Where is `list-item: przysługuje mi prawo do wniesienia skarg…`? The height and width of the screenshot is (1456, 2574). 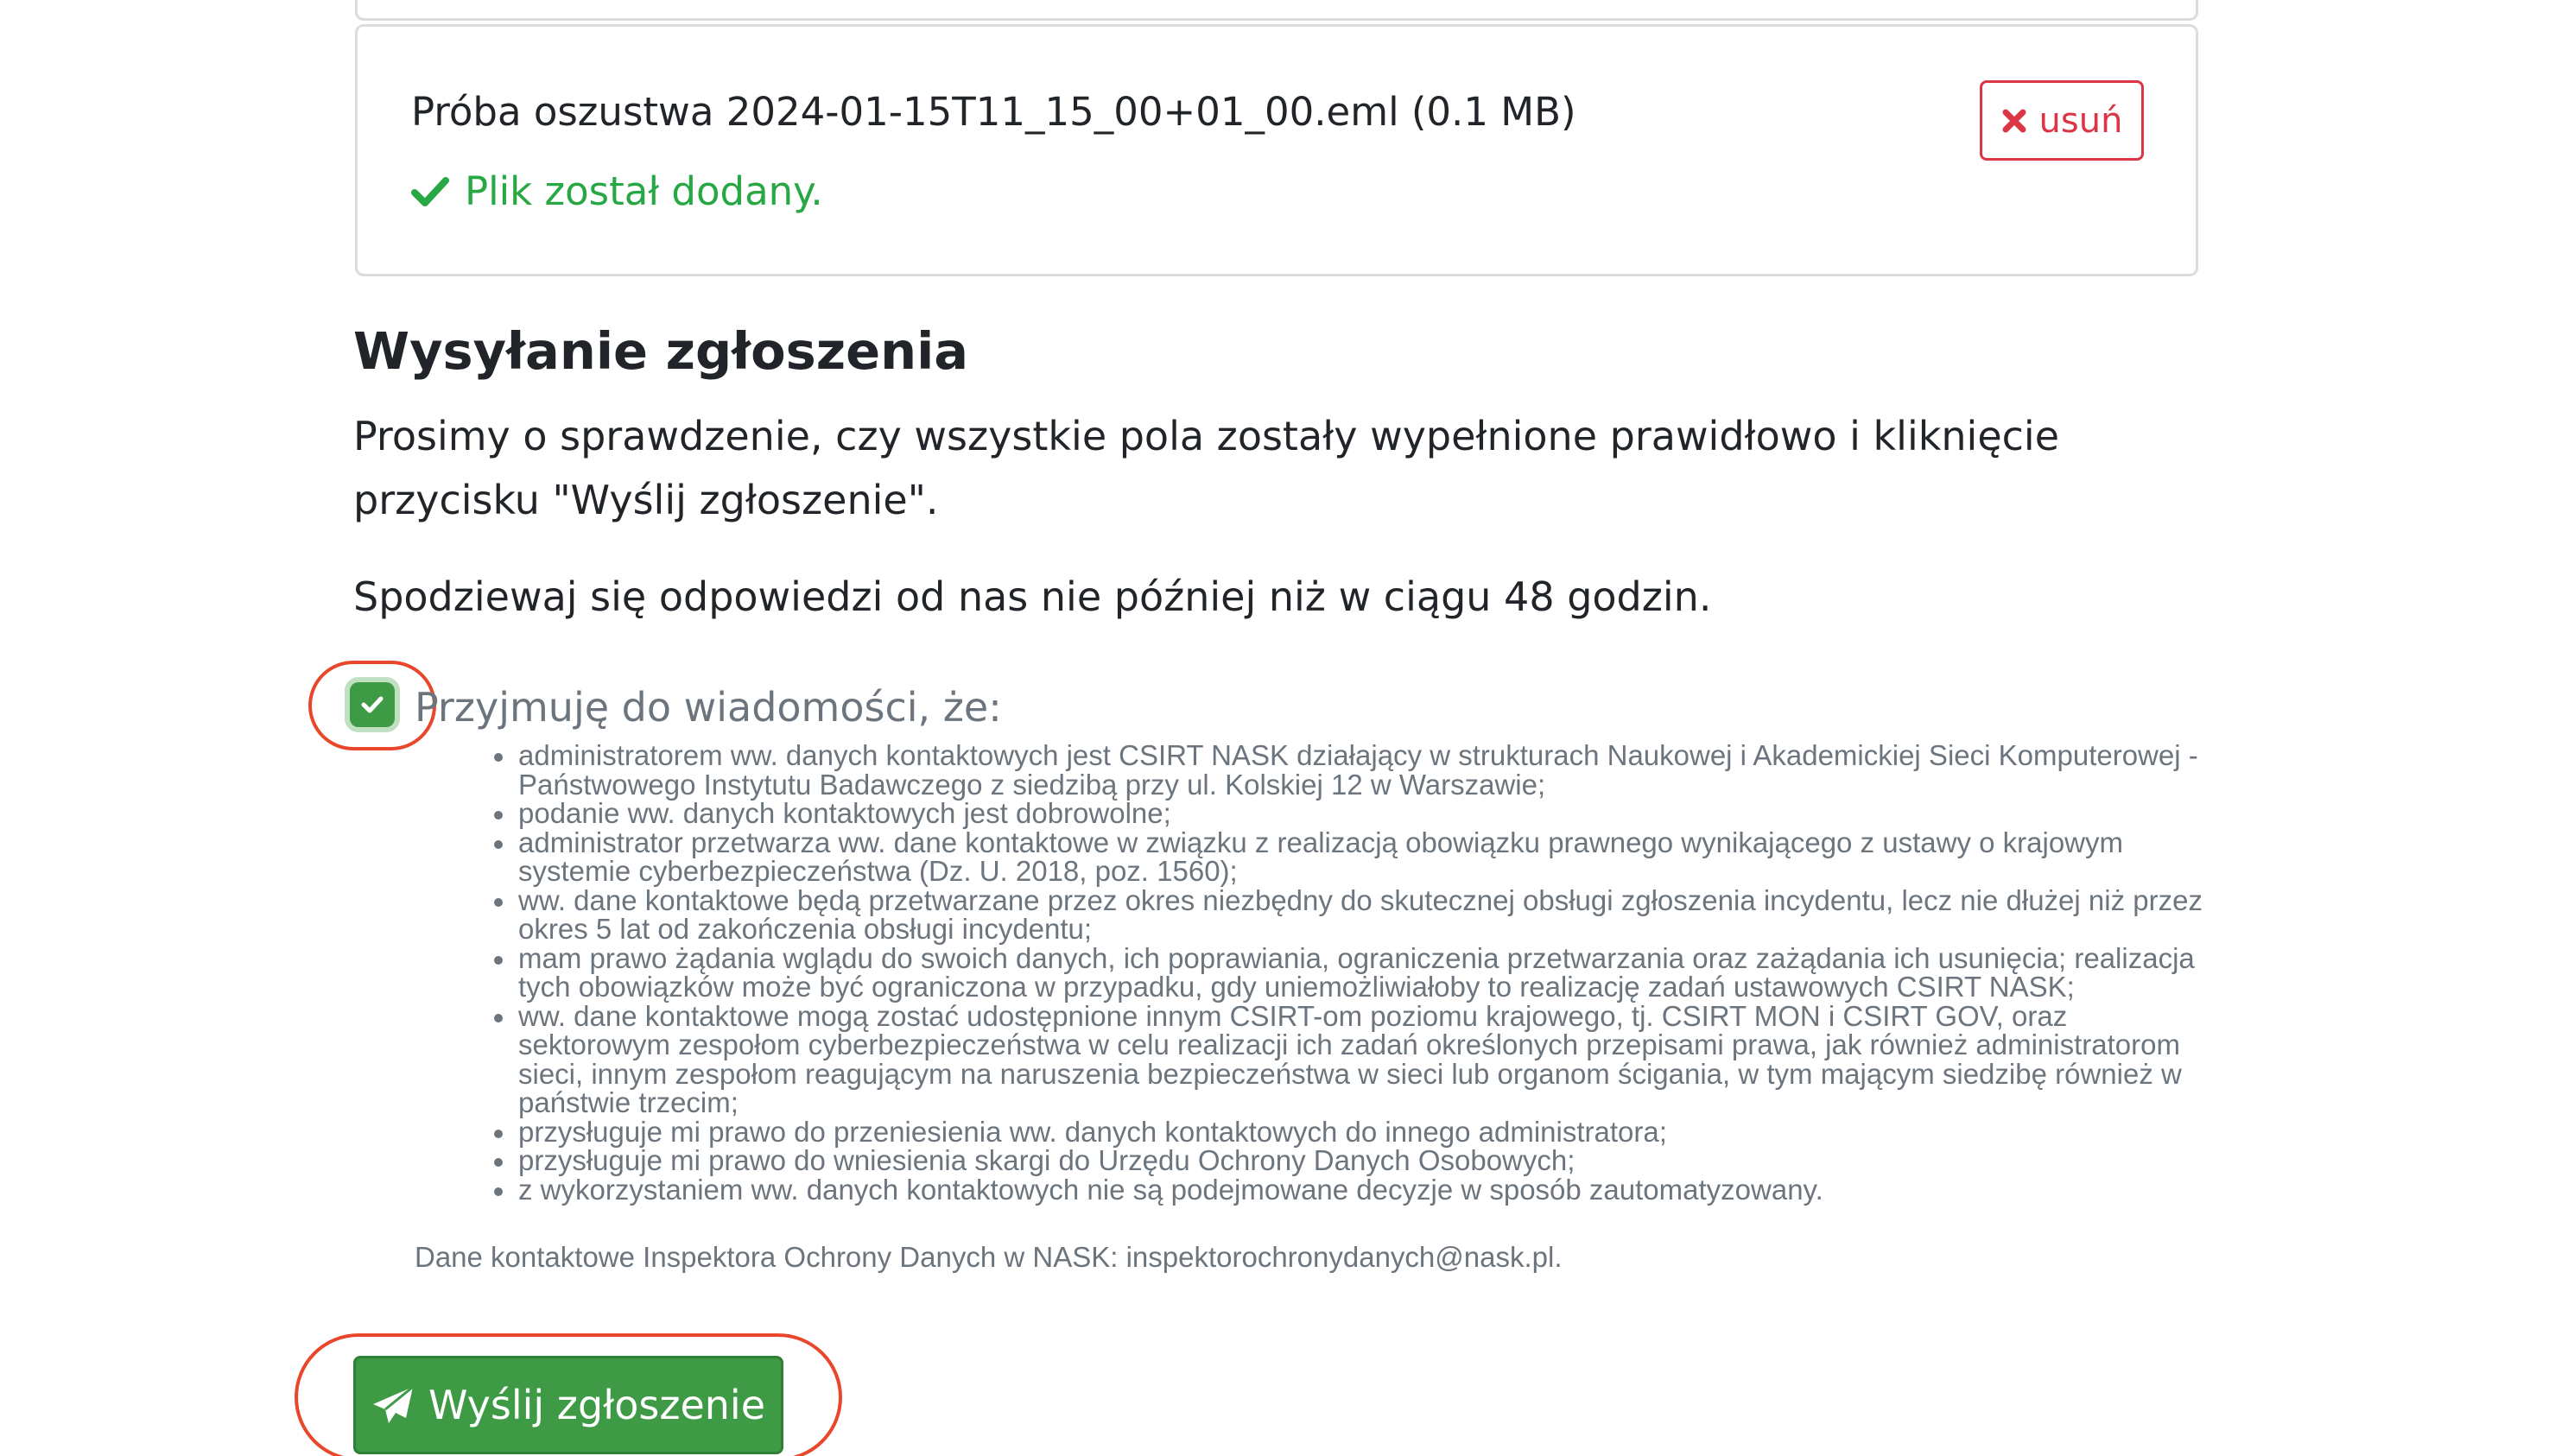
list-item: przysługuje mi prawo do wniesienia skarg… is located at coordinates (1352, 1160).